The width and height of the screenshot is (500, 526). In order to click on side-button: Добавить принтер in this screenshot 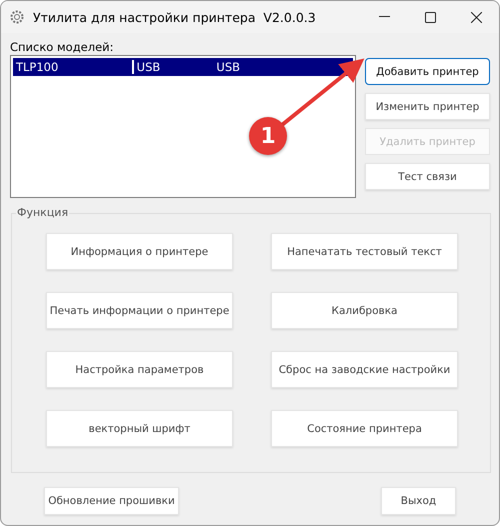, I will do `click(427, 71)`.